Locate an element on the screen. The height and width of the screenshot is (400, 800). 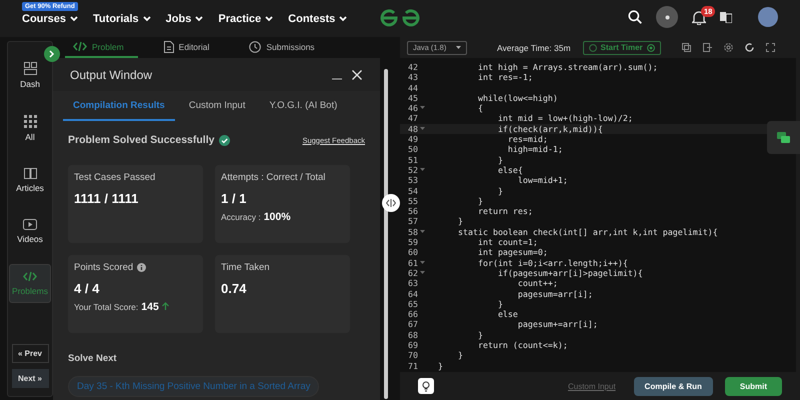
user-avatar is located at coordinates (768, 17).